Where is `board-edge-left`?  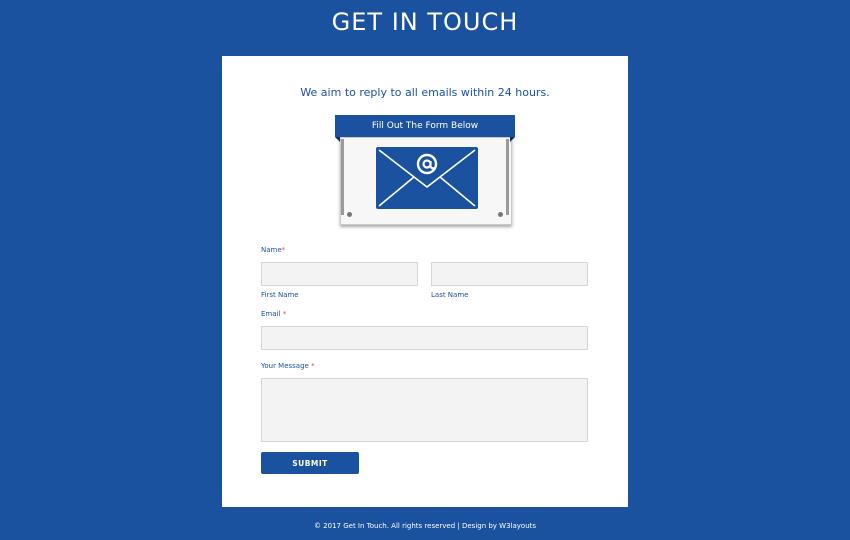 board-edge-left is located at coordinates (342, 177).